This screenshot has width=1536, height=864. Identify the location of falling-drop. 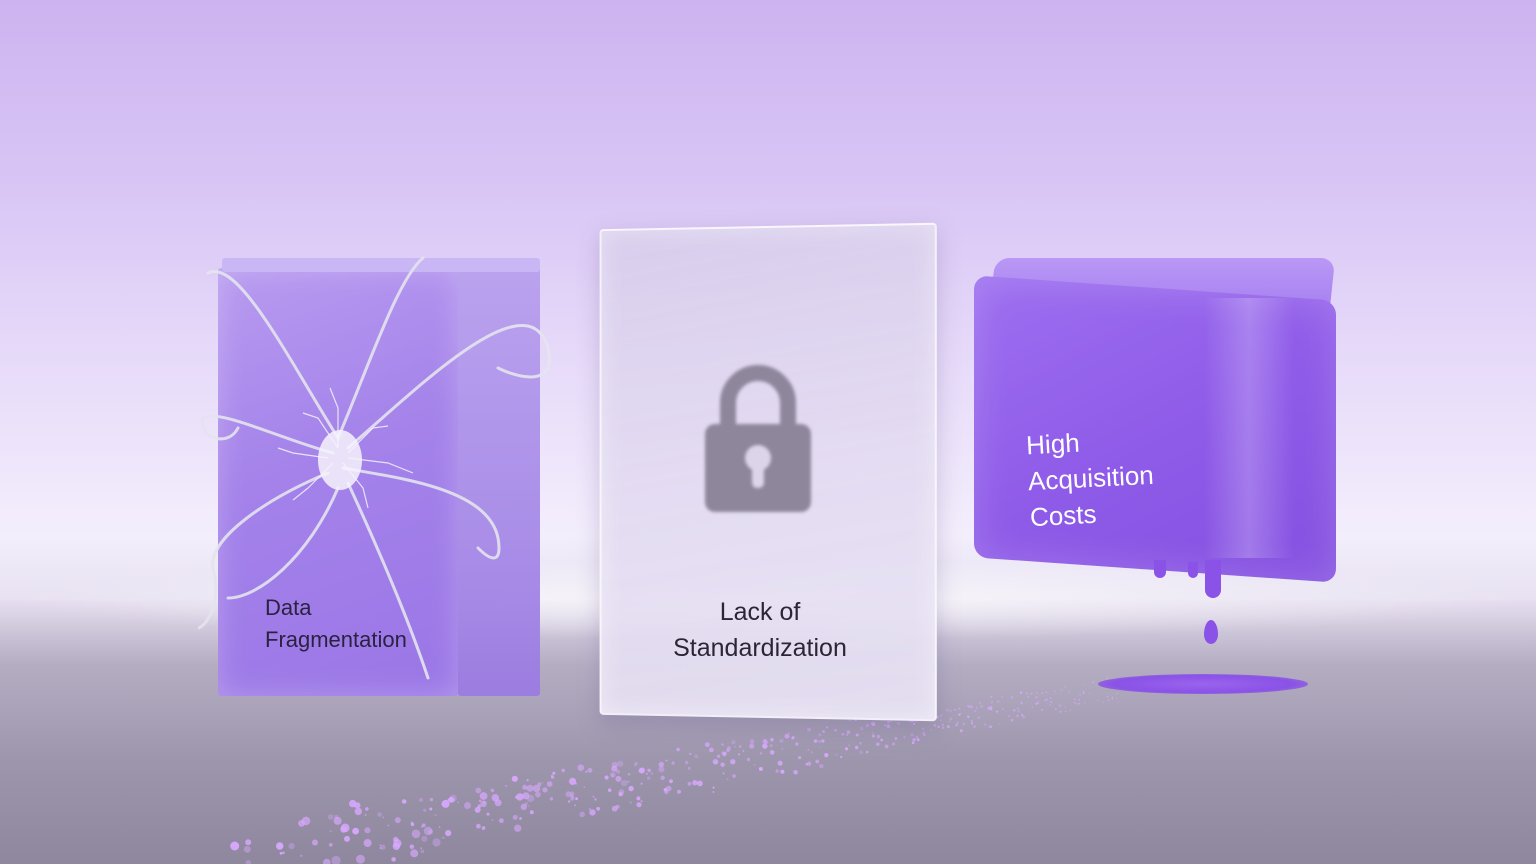
(1211, 632).